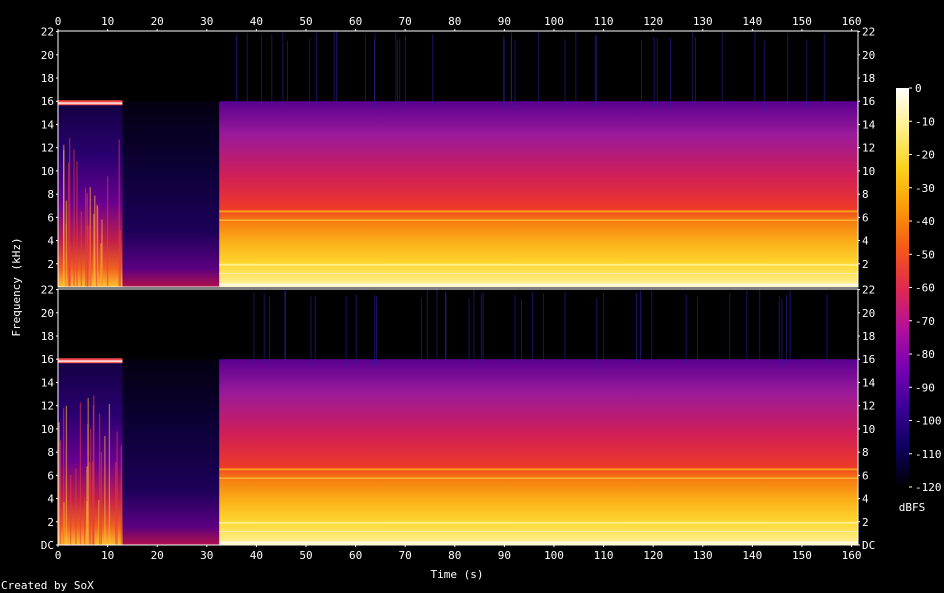  I want to click on y-tick-label-right: 22, so click(868, 290).